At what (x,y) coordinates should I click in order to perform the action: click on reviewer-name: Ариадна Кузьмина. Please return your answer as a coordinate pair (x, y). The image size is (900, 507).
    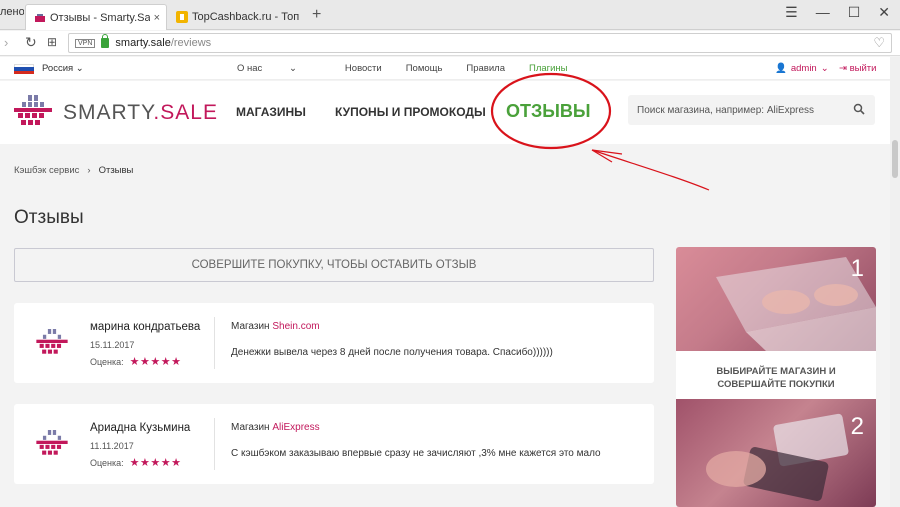
    Looking at the image, I should click on (140, 428).